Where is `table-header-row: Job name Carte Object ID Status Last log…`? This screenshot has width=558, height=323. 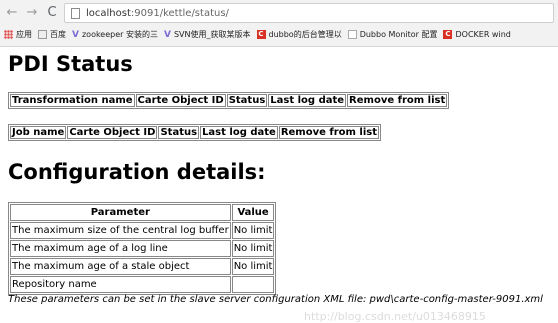
table-header-row: Job name Carte Object ID Status Last log… is located at coordinates (195, 132).